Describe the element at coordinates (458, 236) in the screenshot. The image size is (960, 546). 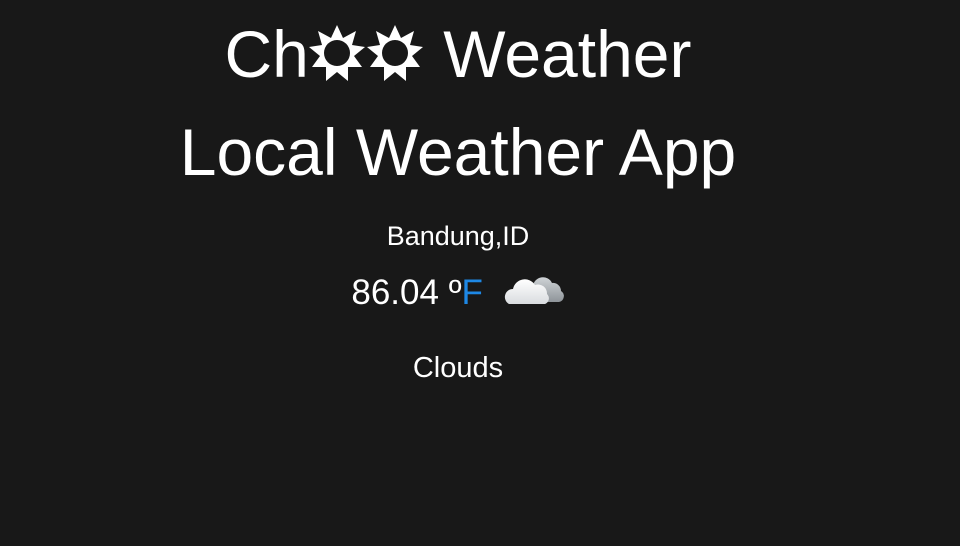
I see `location-label: Bandung,ID` at that location.